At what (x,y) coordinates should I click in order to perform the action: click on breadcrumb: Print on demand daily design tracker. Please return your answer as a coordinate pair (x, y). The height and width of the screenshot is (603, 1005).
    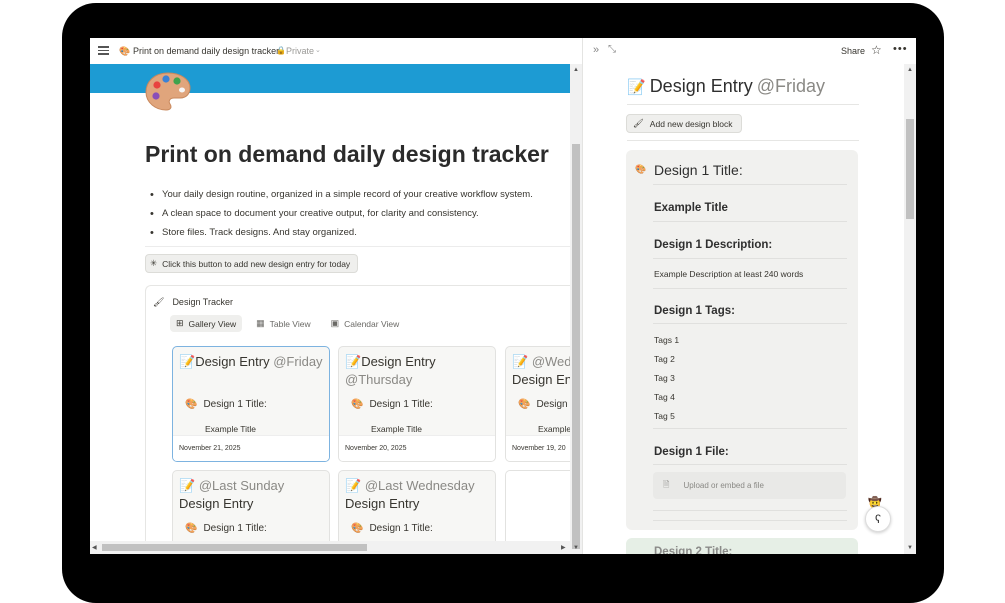
    Looking at the image, I should click on (206, 51).